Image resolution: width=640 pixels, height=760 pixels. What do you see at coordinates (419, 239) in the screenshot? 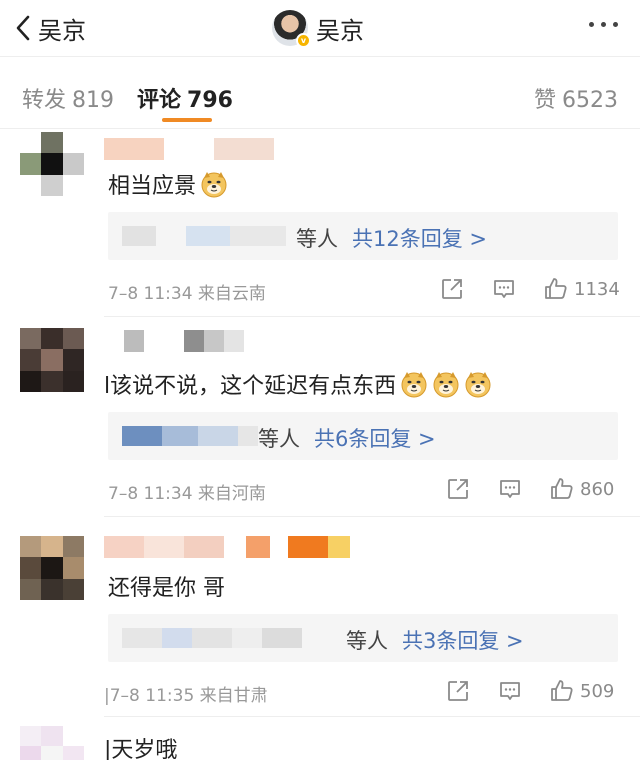
I see `reply-count-link: 共12条回复 >` at bounding box center [419, 239].